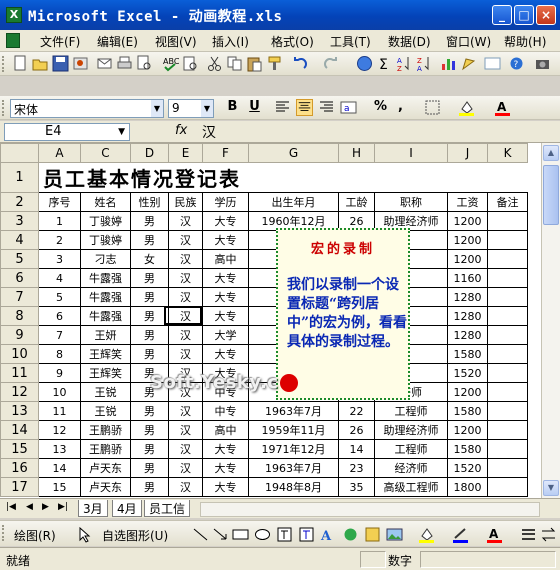 This screenshot has width=560, height=570. What do you see at coordinates (144, 63) in the screenshot?
I see `print-preview-icon` at bounding box center [144, 63].